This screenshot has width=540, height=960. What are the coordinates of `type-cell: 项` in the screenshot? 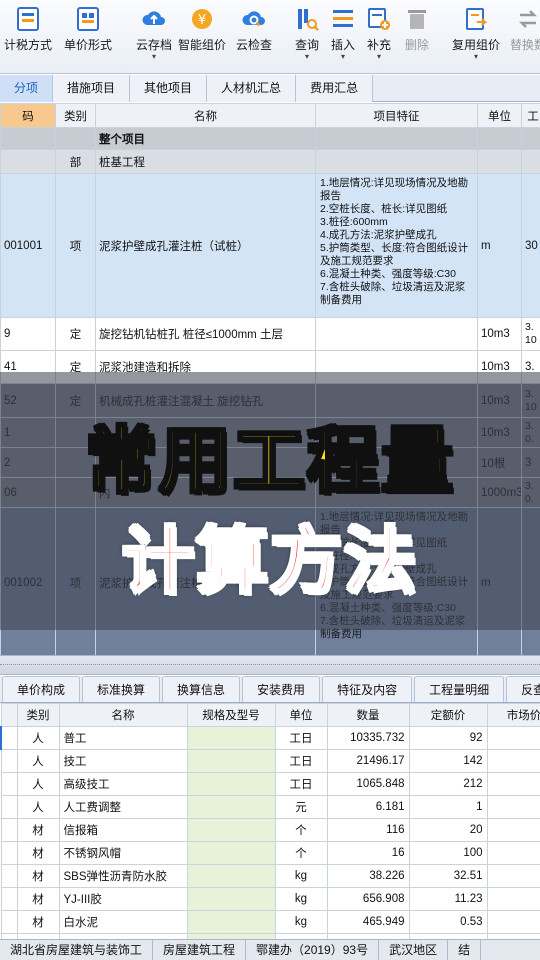 It's located at (75, 245).